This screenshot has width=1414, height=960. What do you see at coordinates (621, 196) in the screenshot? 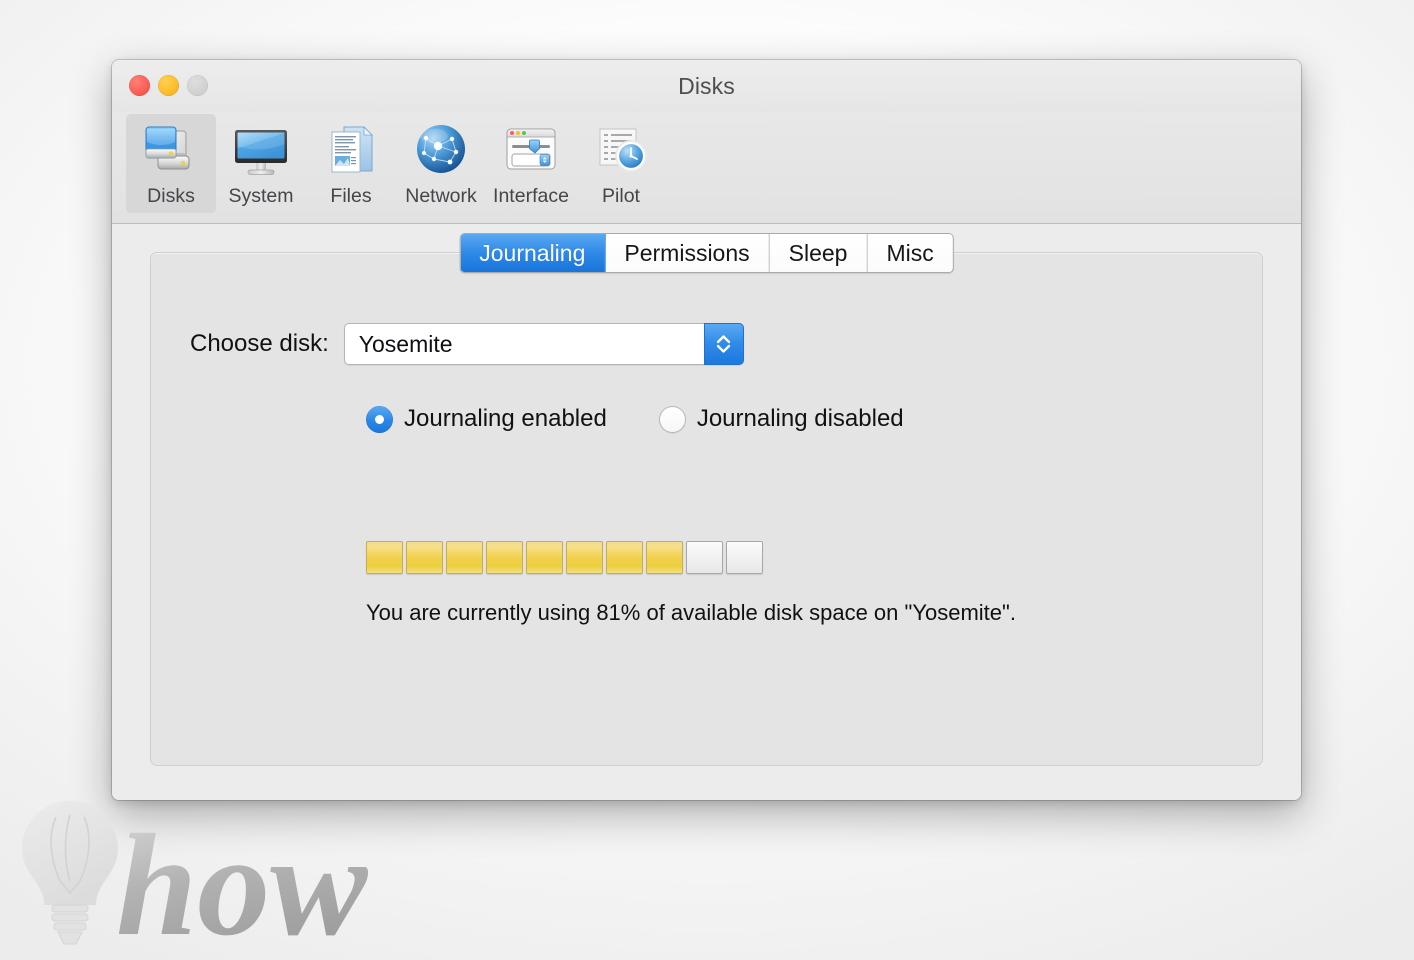
I see `toolbar-label-pilot: Pilot` at bounding box center [621, 196].